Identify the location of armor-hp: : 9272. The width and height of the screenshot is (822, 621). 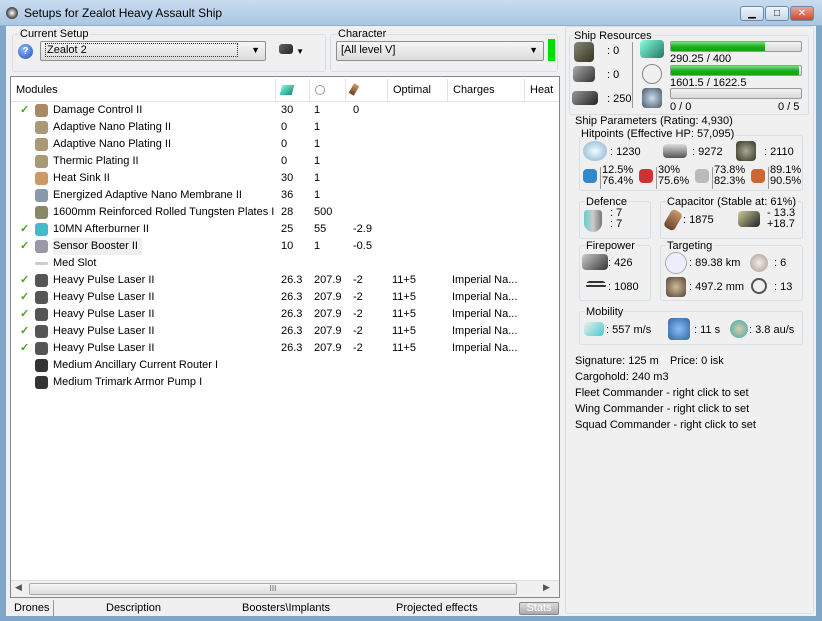
(707, 152).